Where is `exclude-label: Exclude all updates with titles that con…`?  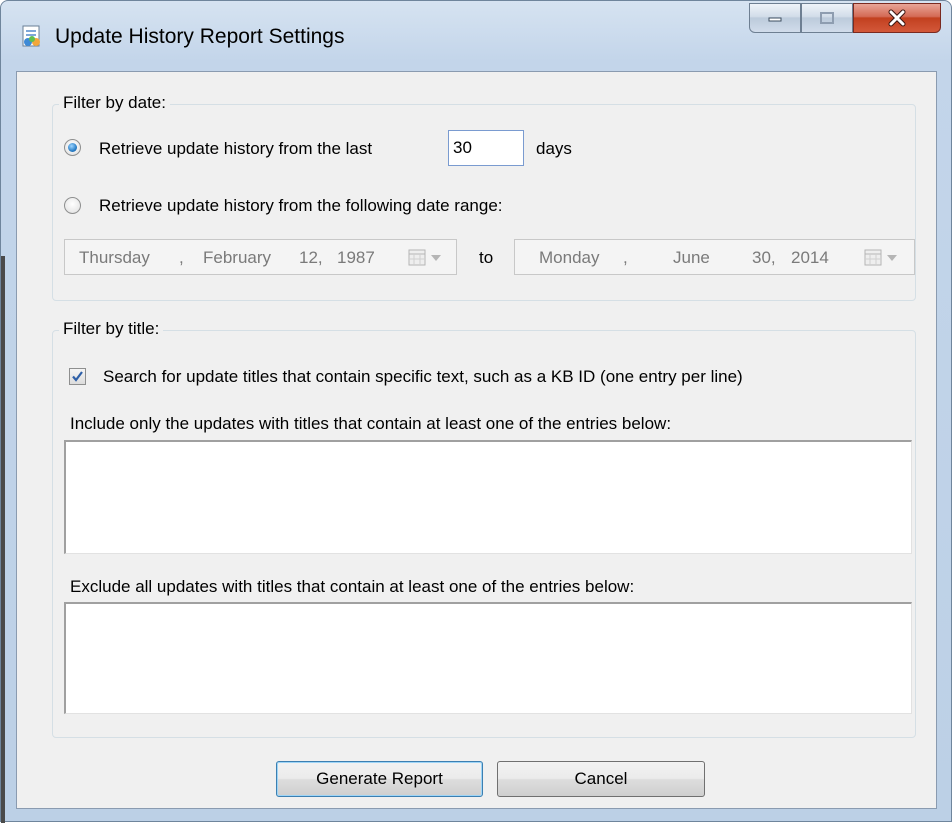 exclude-label: Exclude all updates with titles that con… is located at coordinates (352, 586).